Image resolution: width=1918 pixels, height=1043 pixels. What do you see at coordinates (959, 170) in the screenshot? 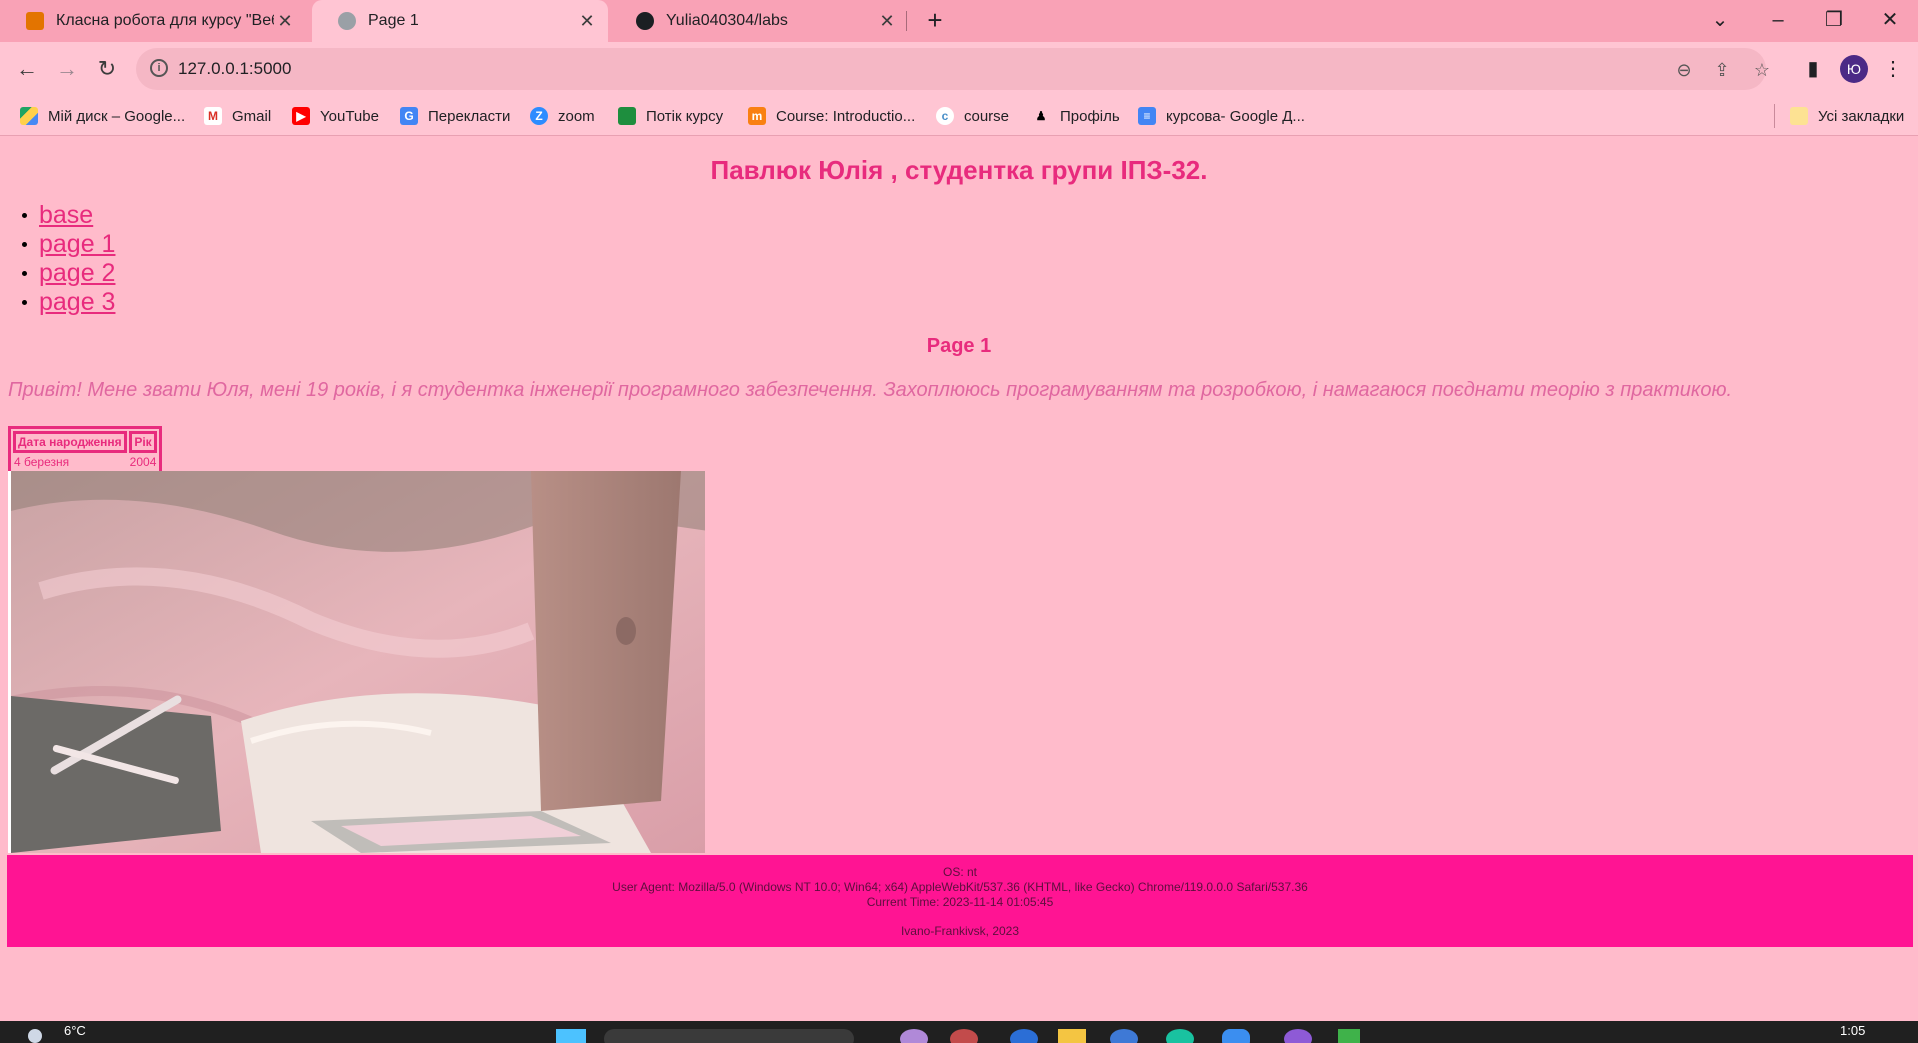
I see `page-heading: Павлюк Юлія , студентка групи ІПЗ-32.` at bounding box center [959, 170].